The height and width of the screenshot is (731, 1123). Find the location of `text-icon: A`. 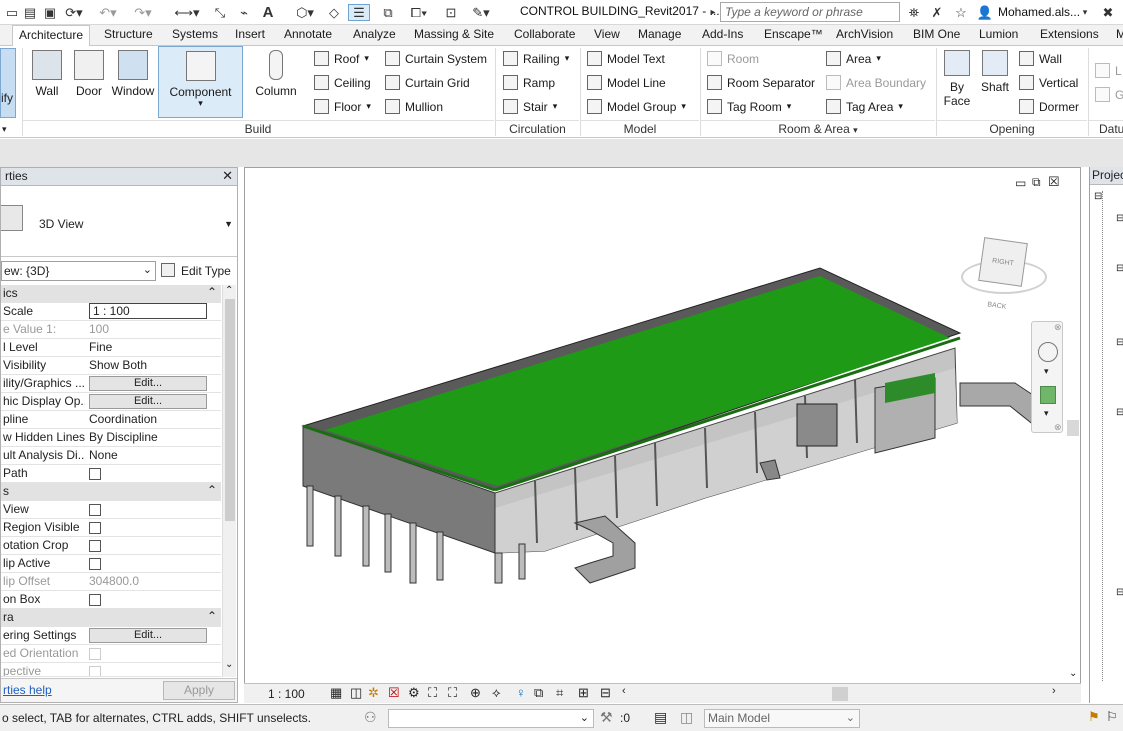

text-icon: A is located at coordinates (268, 12).